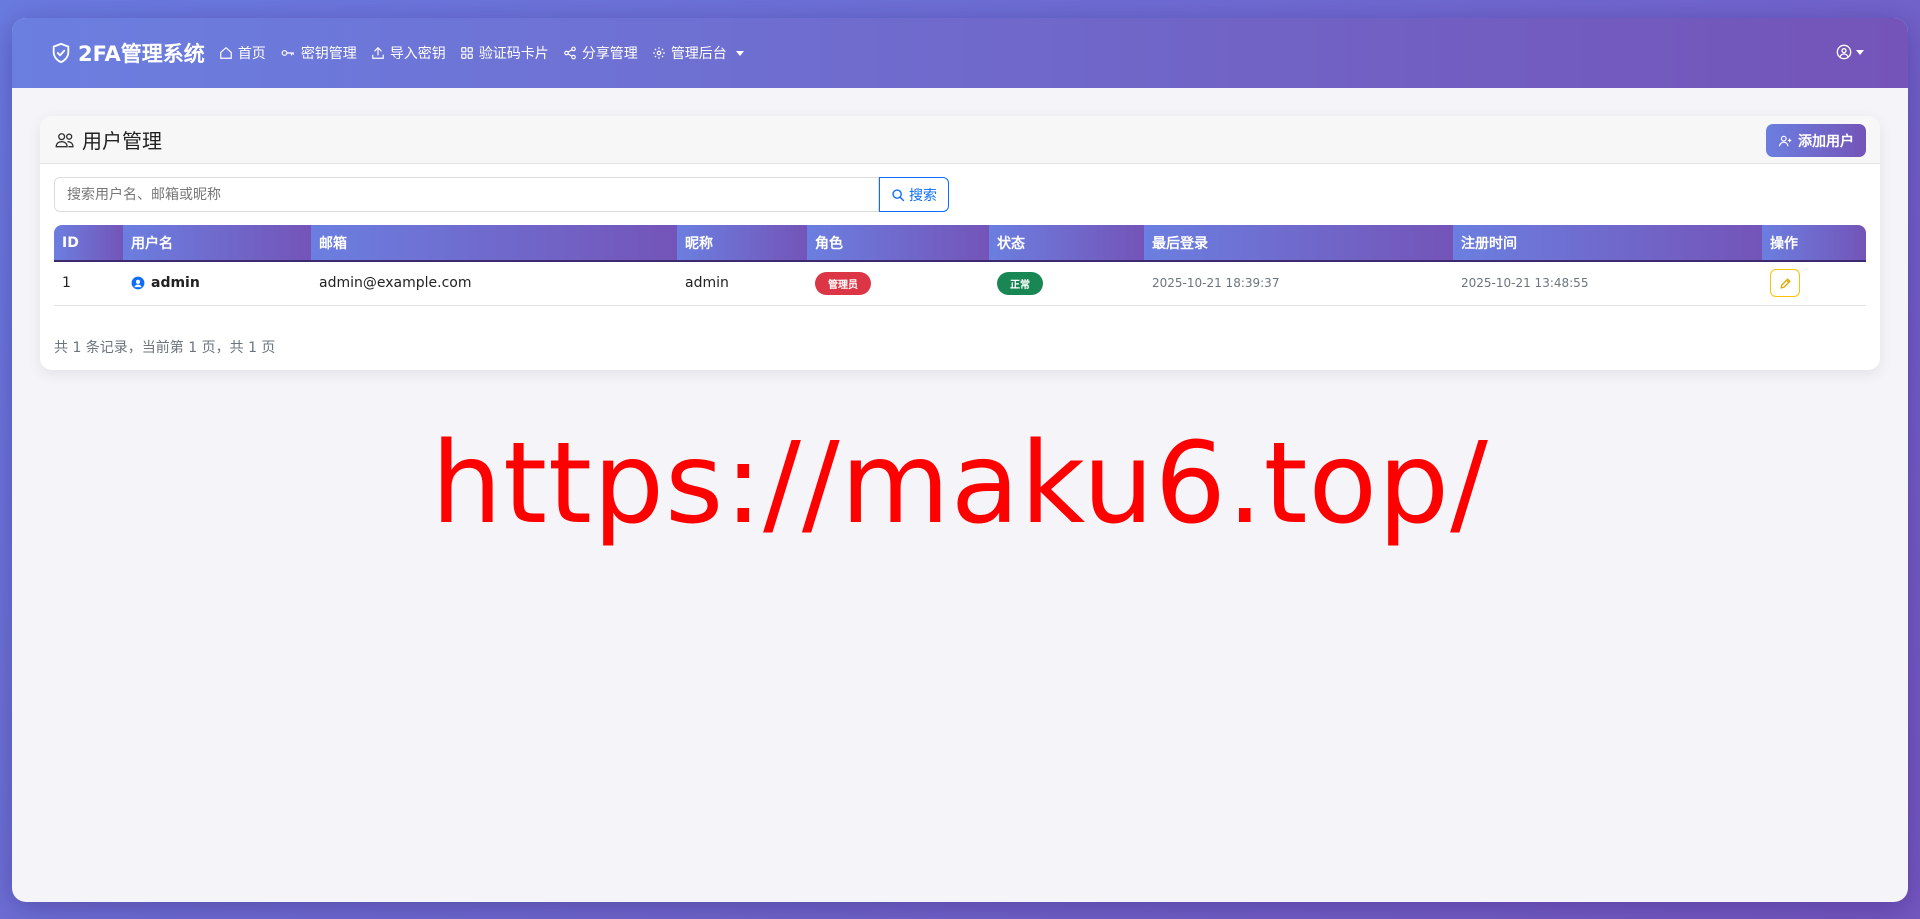 The width and height of the screenshot is (1920, 919). I want to click on pencil-icon, so click(1785, 283).